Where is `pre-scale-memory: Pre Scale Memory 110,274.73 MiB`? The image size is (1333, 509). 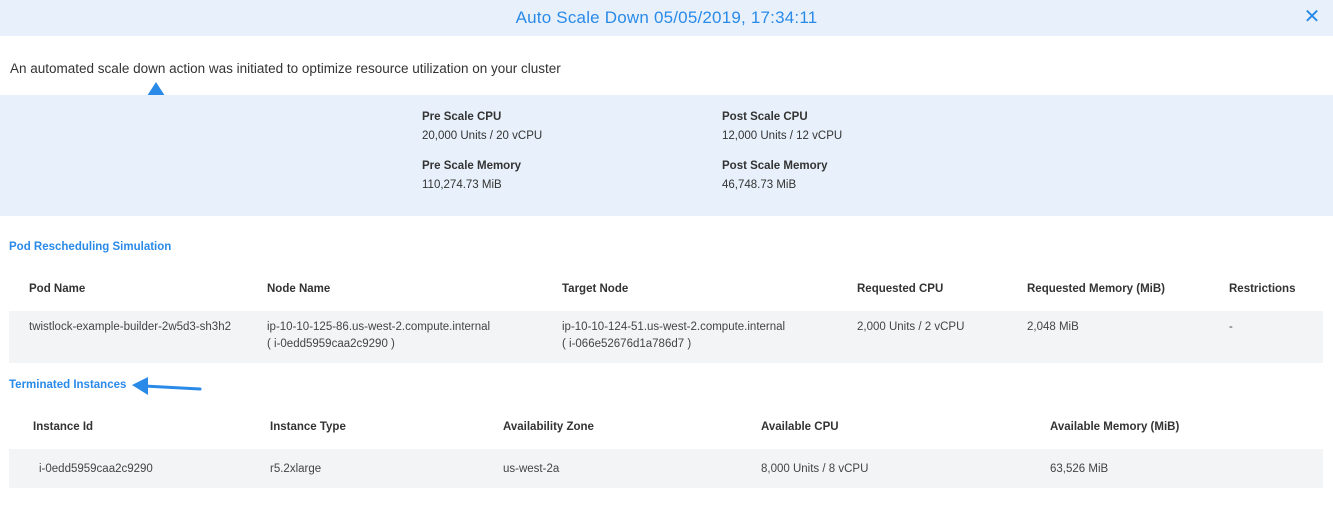 pre-scale-memory: Pre Scale Memory 110,274.73 MiB is located at coordinates (471, 175).